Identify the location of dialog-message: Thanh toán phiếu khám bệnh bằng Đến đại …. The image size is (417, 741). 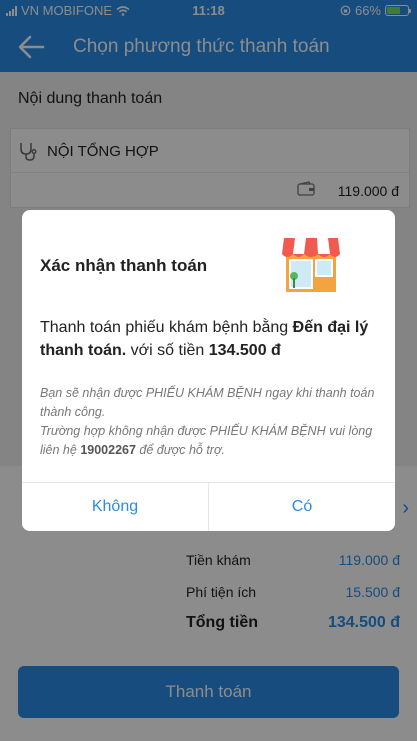
(205, 339).